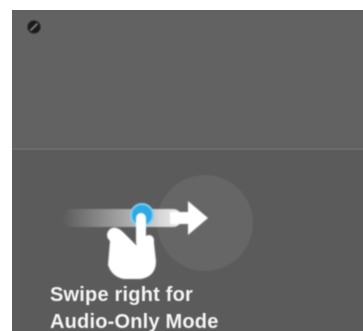  What do you see at coordinates (122, 218) in the screenshot?
I see `arrow-trail` at bounding box center [122, 218].